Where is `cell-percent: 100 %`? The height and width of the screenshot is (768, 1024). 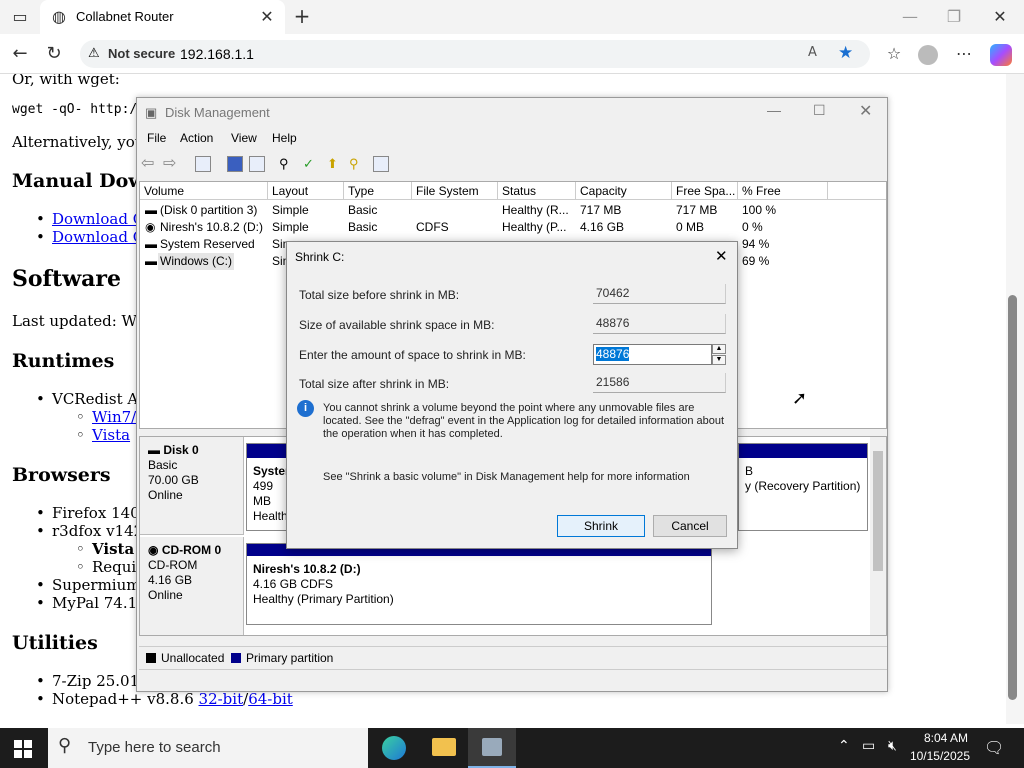
cell-percent: 100 % is located at coordinates (759, 210).